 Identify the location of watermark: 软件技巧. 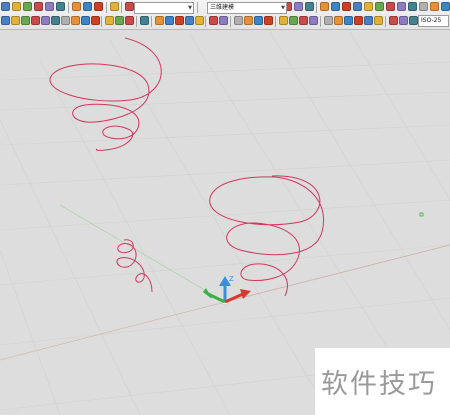
(382, 381).